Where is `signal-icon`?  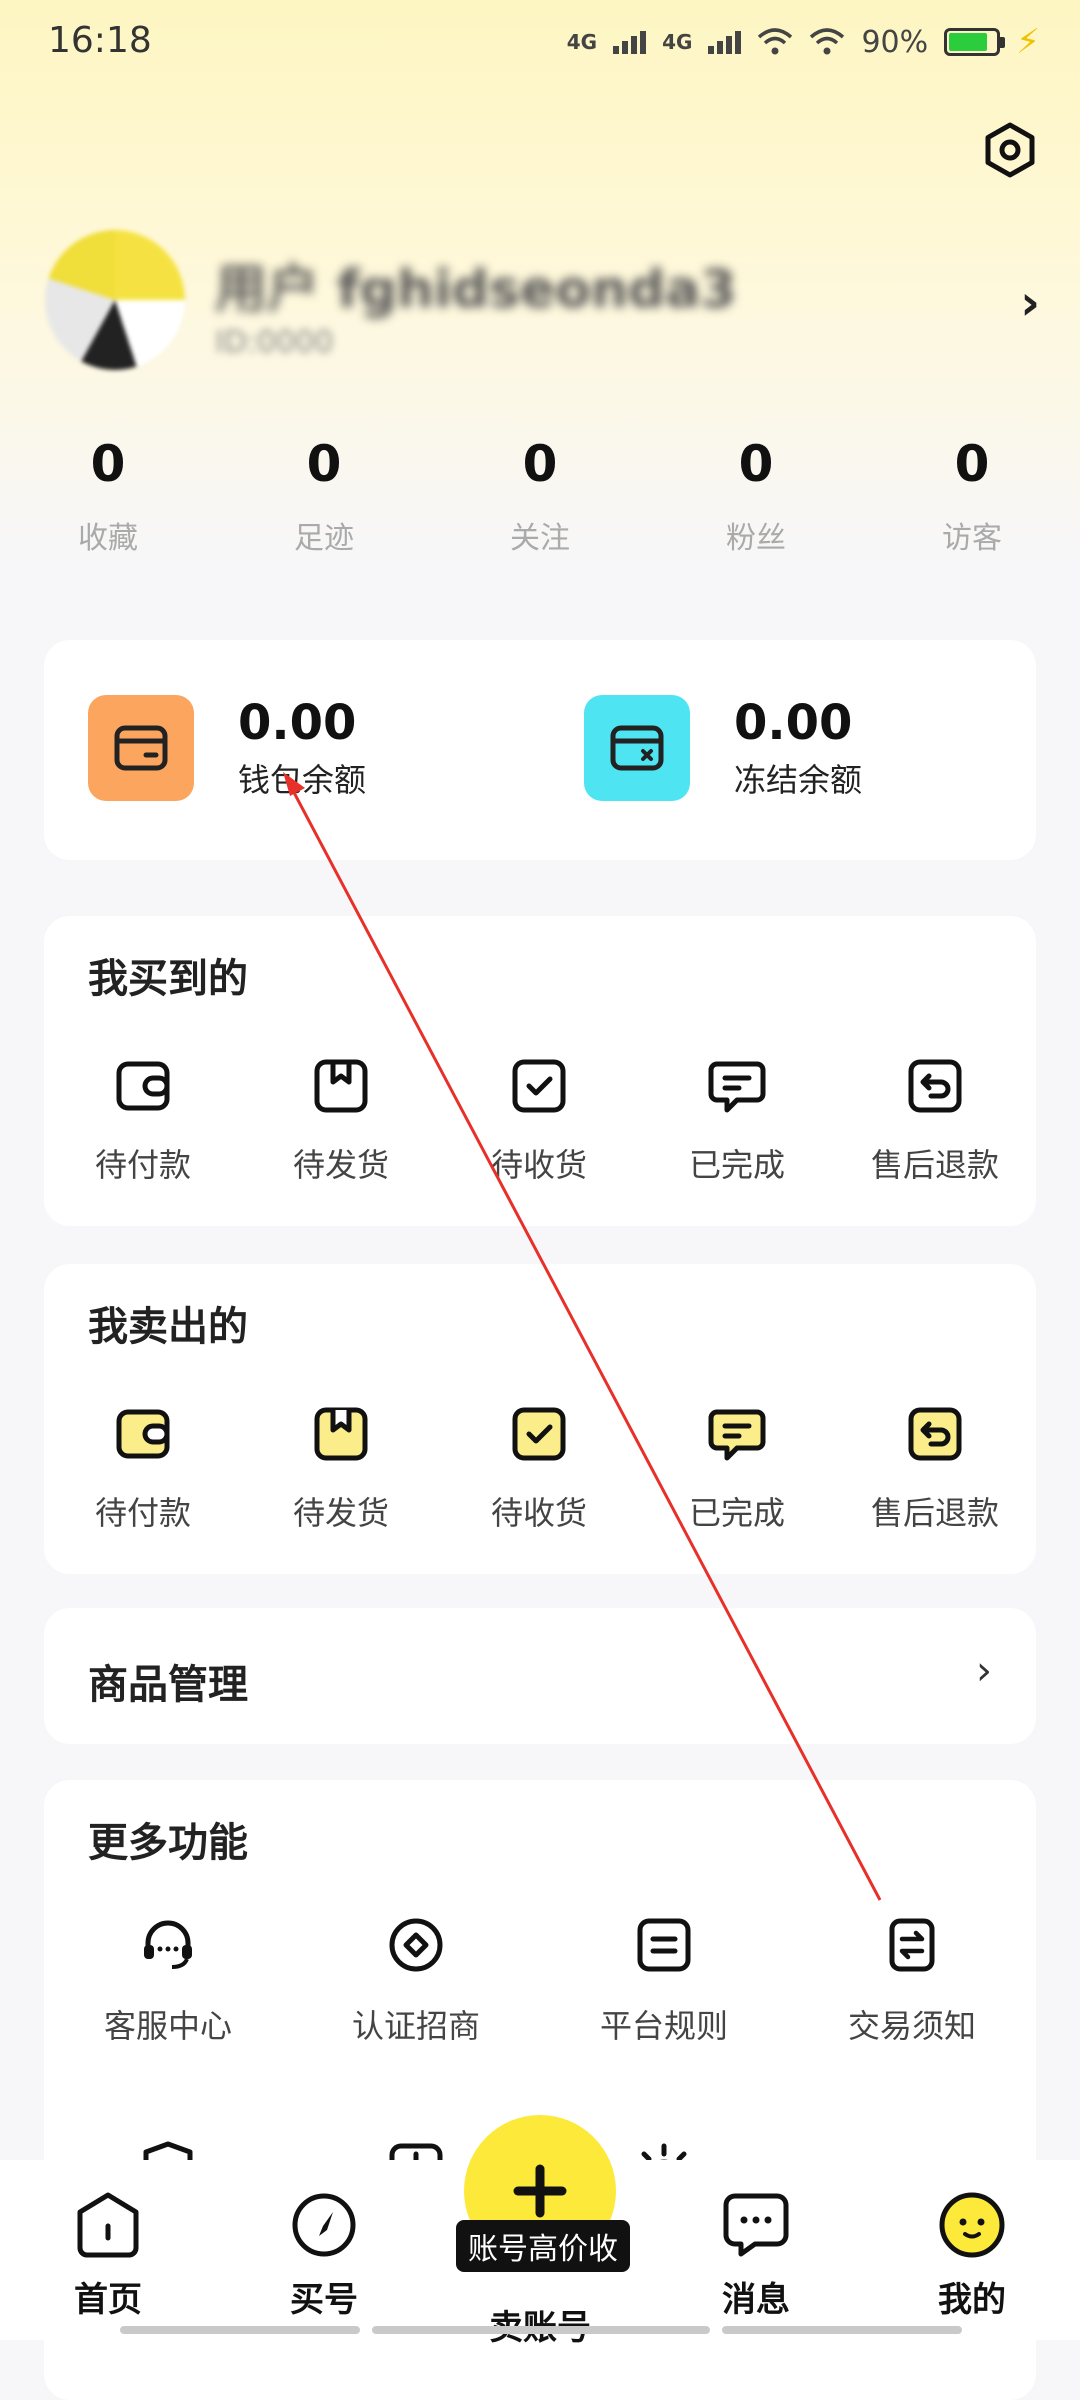
signal-icon is located at coordinates (725, 42).